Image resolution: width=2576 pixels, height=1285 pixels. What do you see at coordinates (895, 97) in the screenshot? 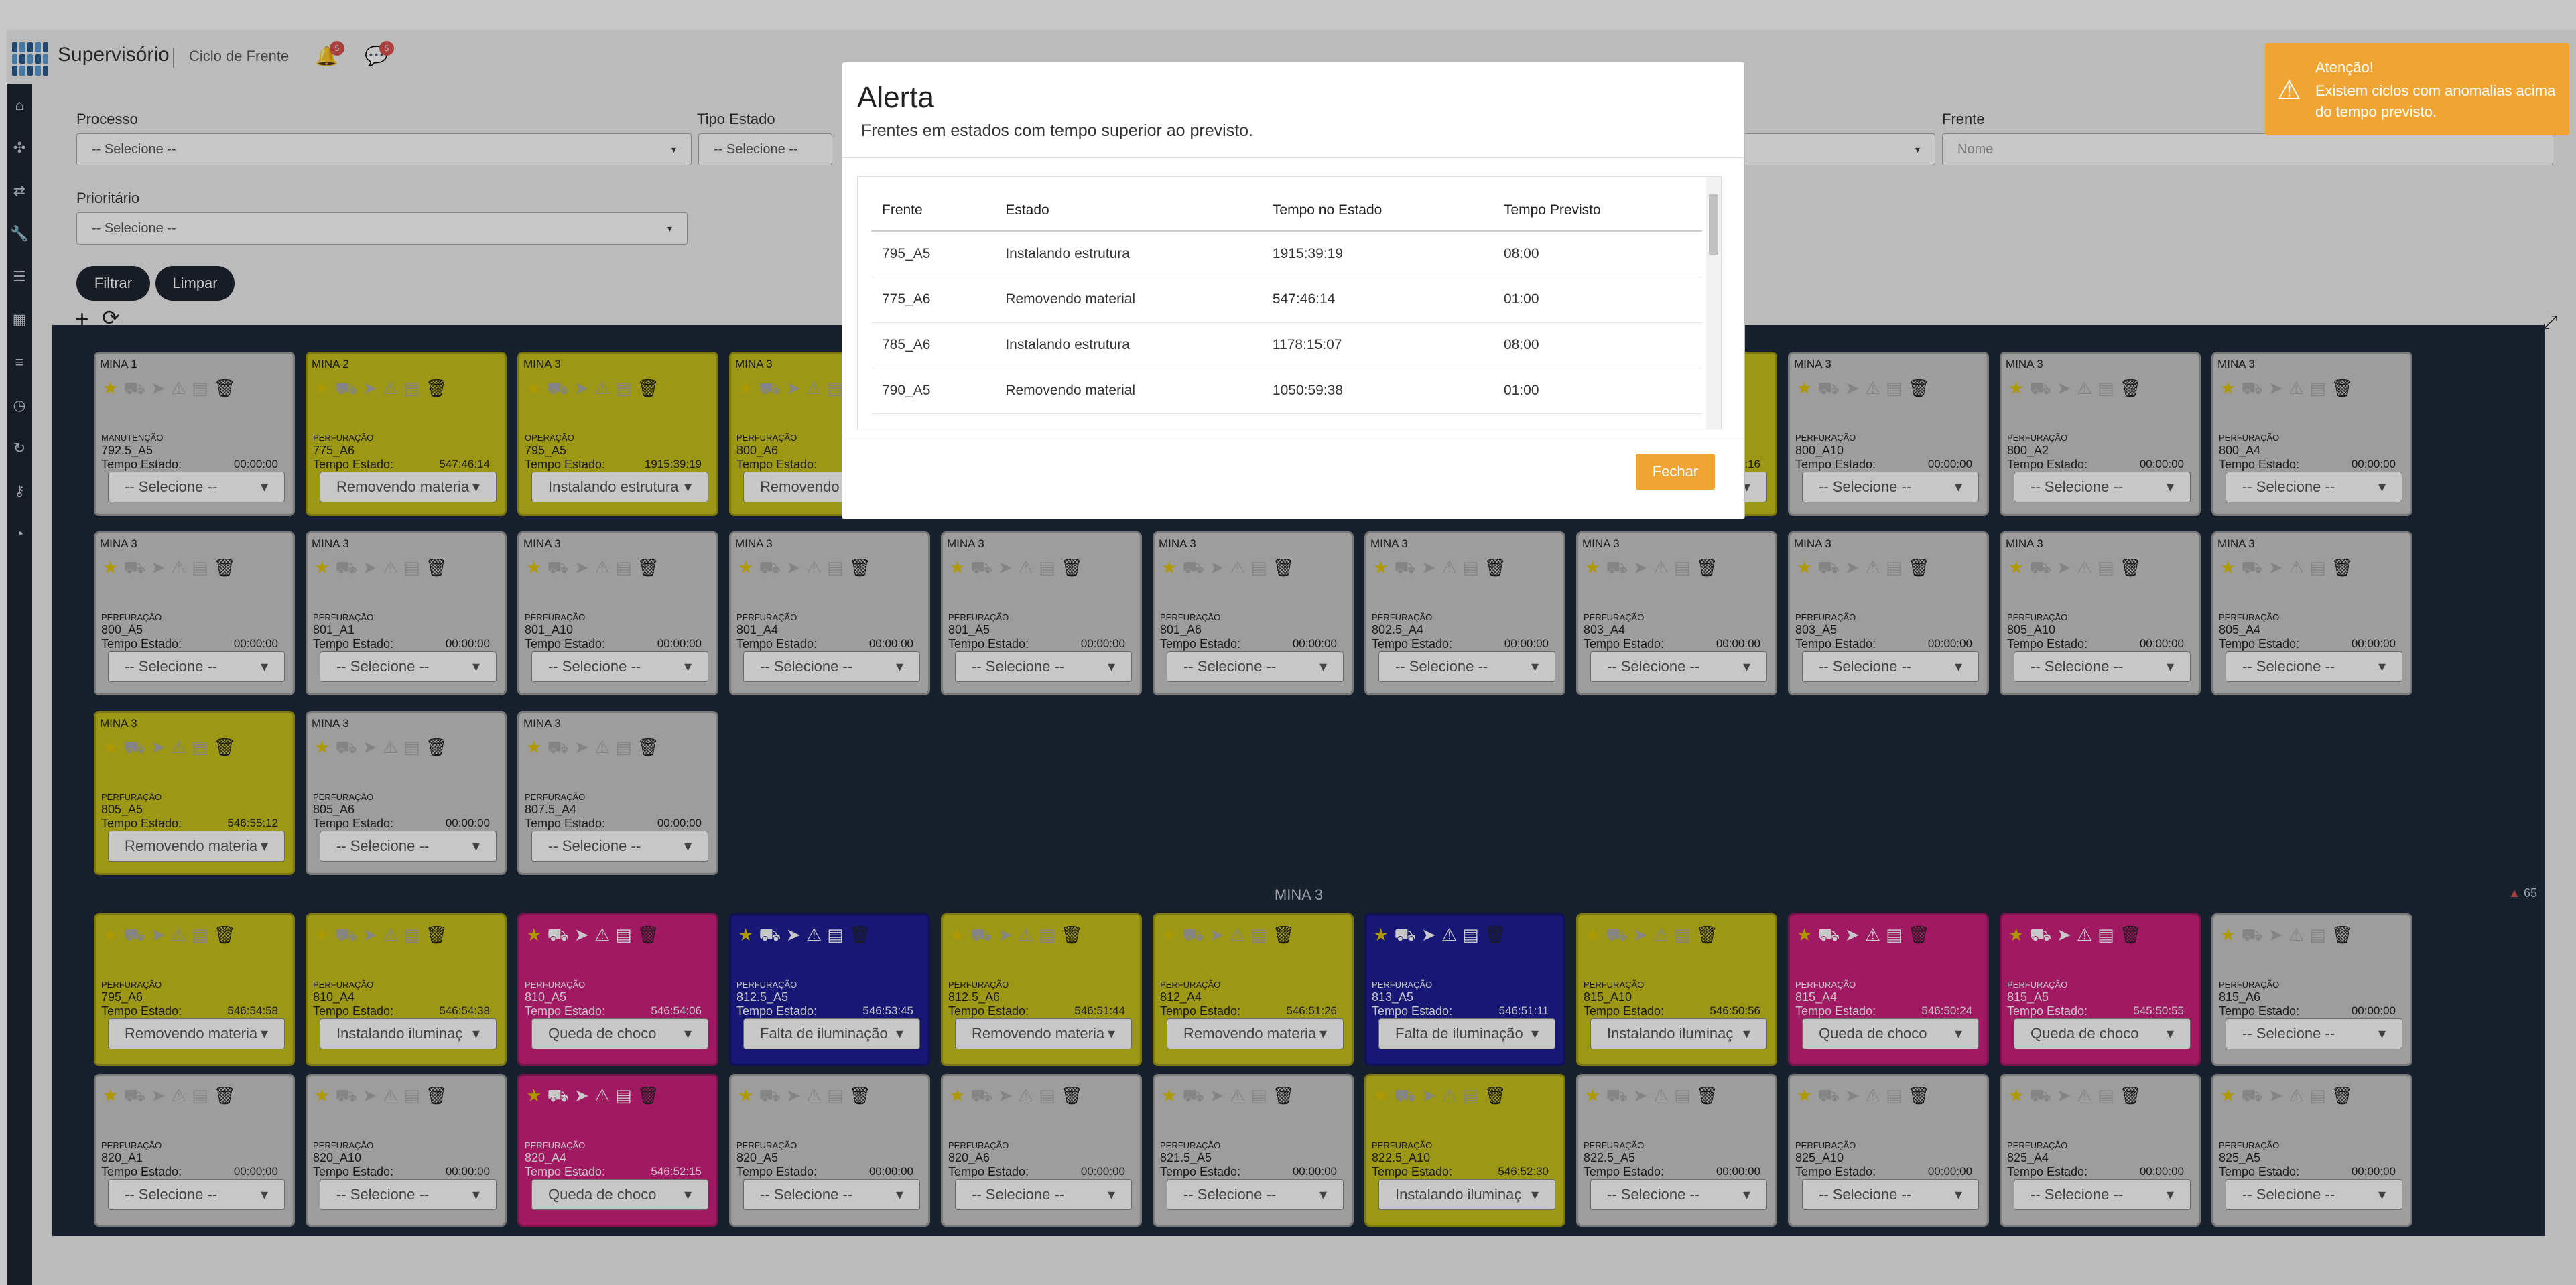
I see `modal-title: Alerta` at bounding box center [895, 97].